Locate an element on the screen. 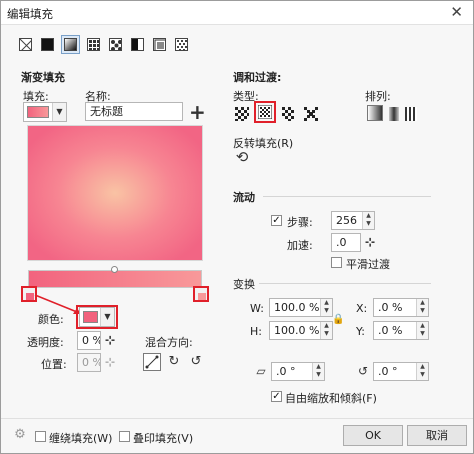 Image resolution: width=474 pixels, height=454 pixels. fountain-fill-title: 渐变填充 is located at coordinates (43, 77).